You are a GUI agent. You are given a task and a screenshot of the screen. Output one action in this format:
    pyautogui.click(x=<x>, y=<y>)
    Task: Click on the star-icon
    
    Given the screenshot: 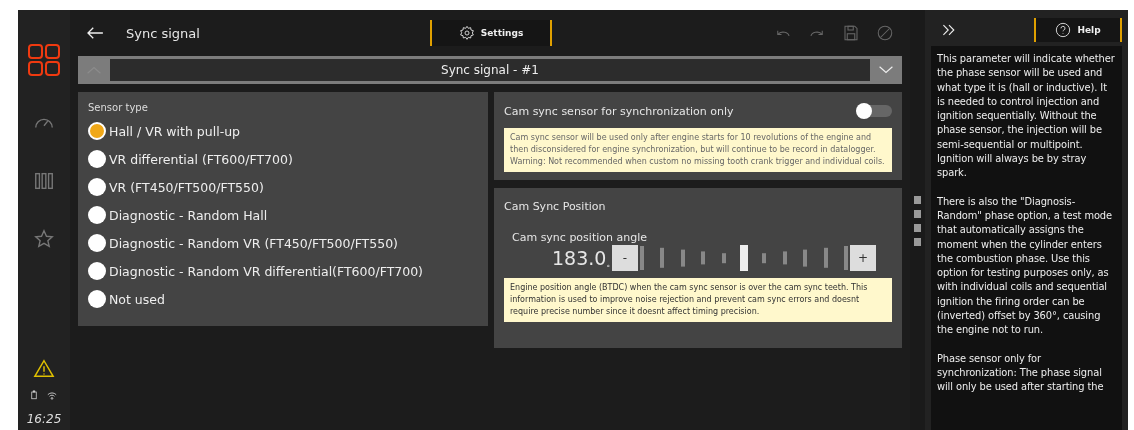 What is the action you would take?
    pyautogui.click(x=44, y=239)
    